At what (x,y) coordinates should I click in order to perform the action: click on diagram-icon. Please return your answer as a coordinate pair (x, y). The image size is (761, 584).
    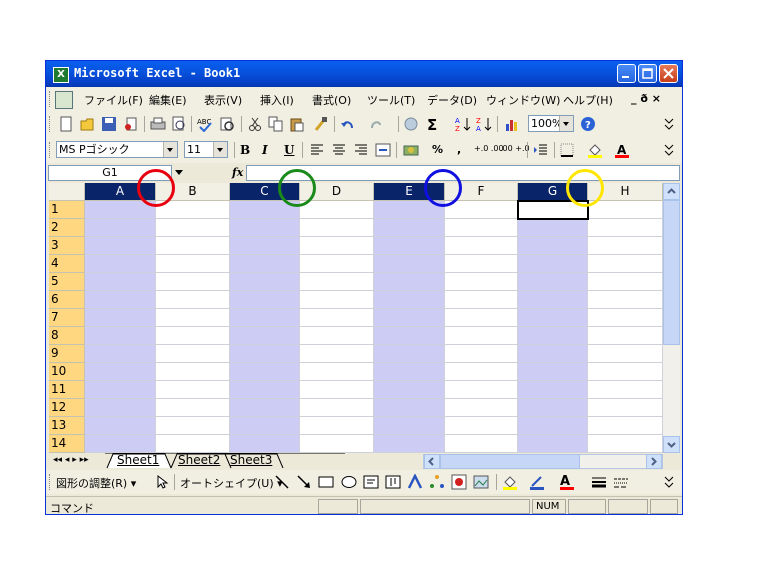
    Looking at the image, I should click on (437, 482).